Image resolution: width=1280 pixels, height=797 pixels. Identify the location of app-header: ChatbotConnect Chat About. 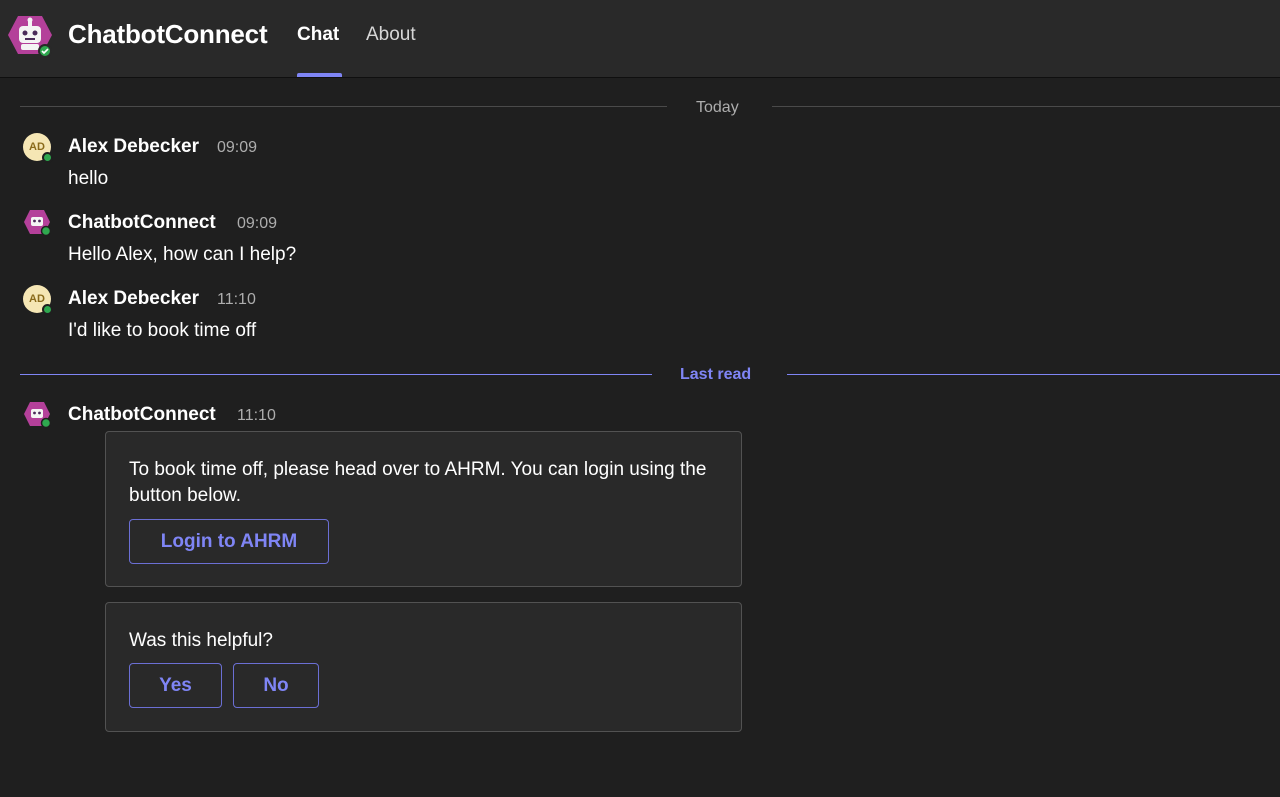
(640, 39).